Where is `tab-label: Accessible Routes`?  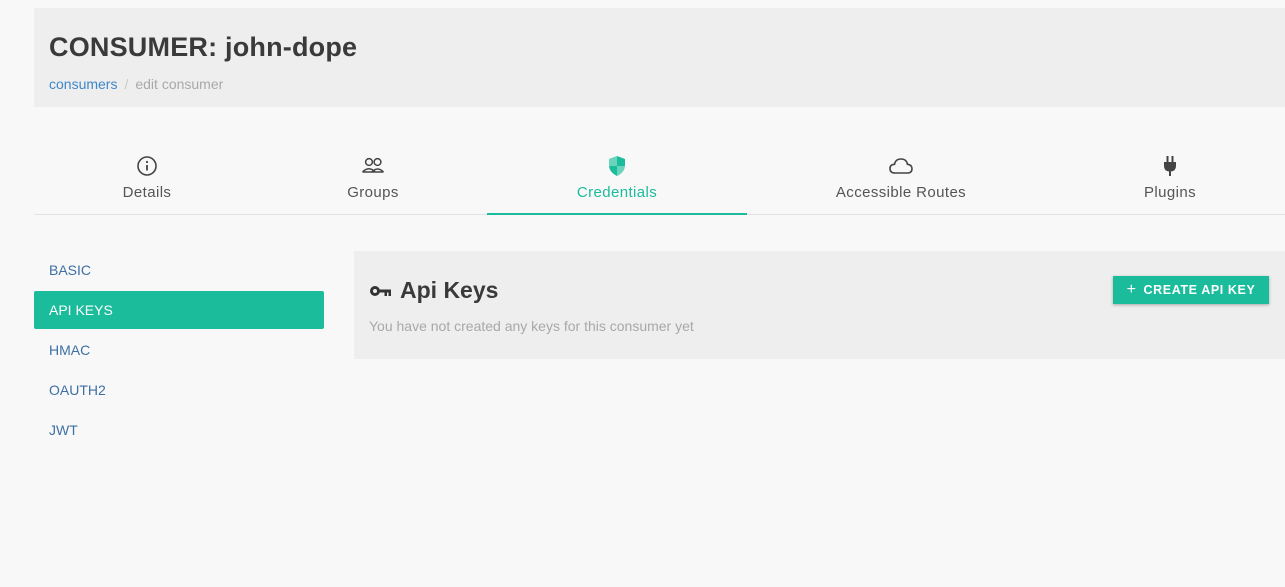
tab-label: Accessible Routes is located at coordinates (901, 192).